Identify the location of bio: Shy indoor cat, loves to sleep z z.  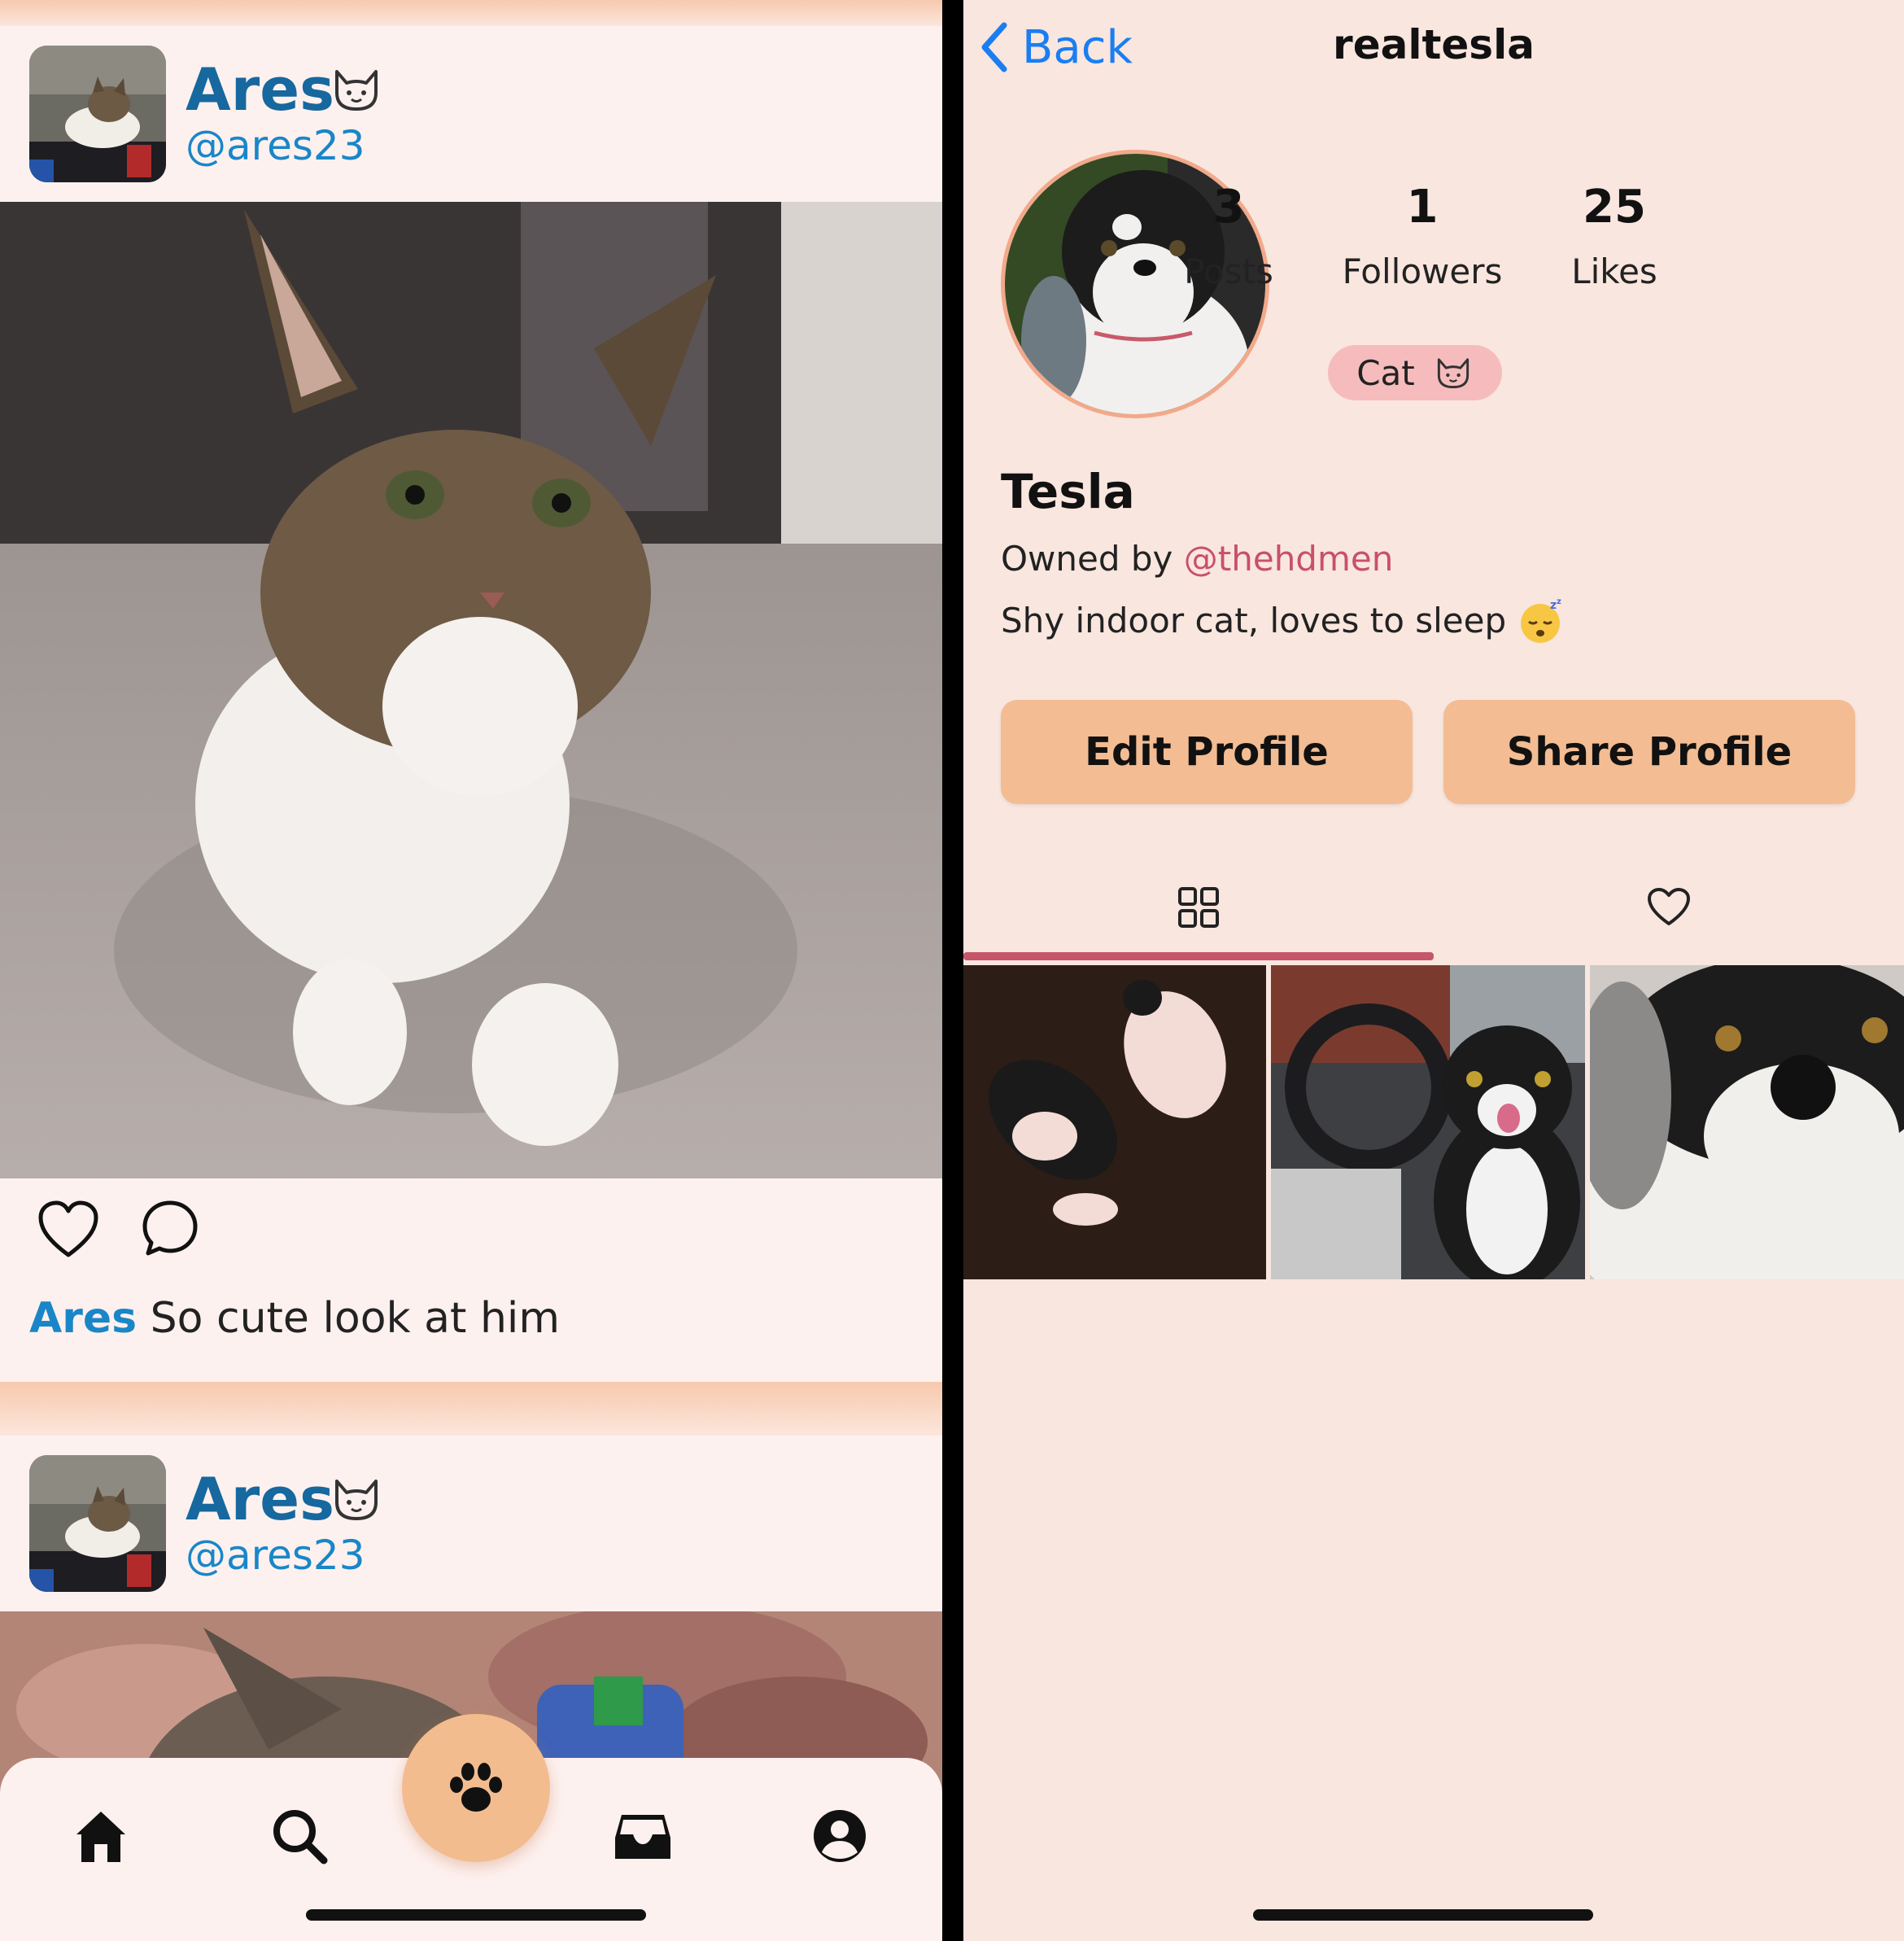
(1284, 621).